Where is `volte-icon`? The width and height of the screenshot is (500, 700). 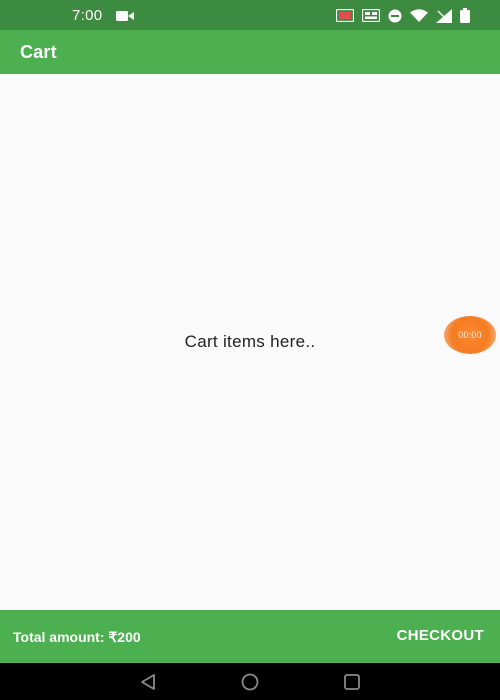
volte-icon is located at coordinates (371, 15).